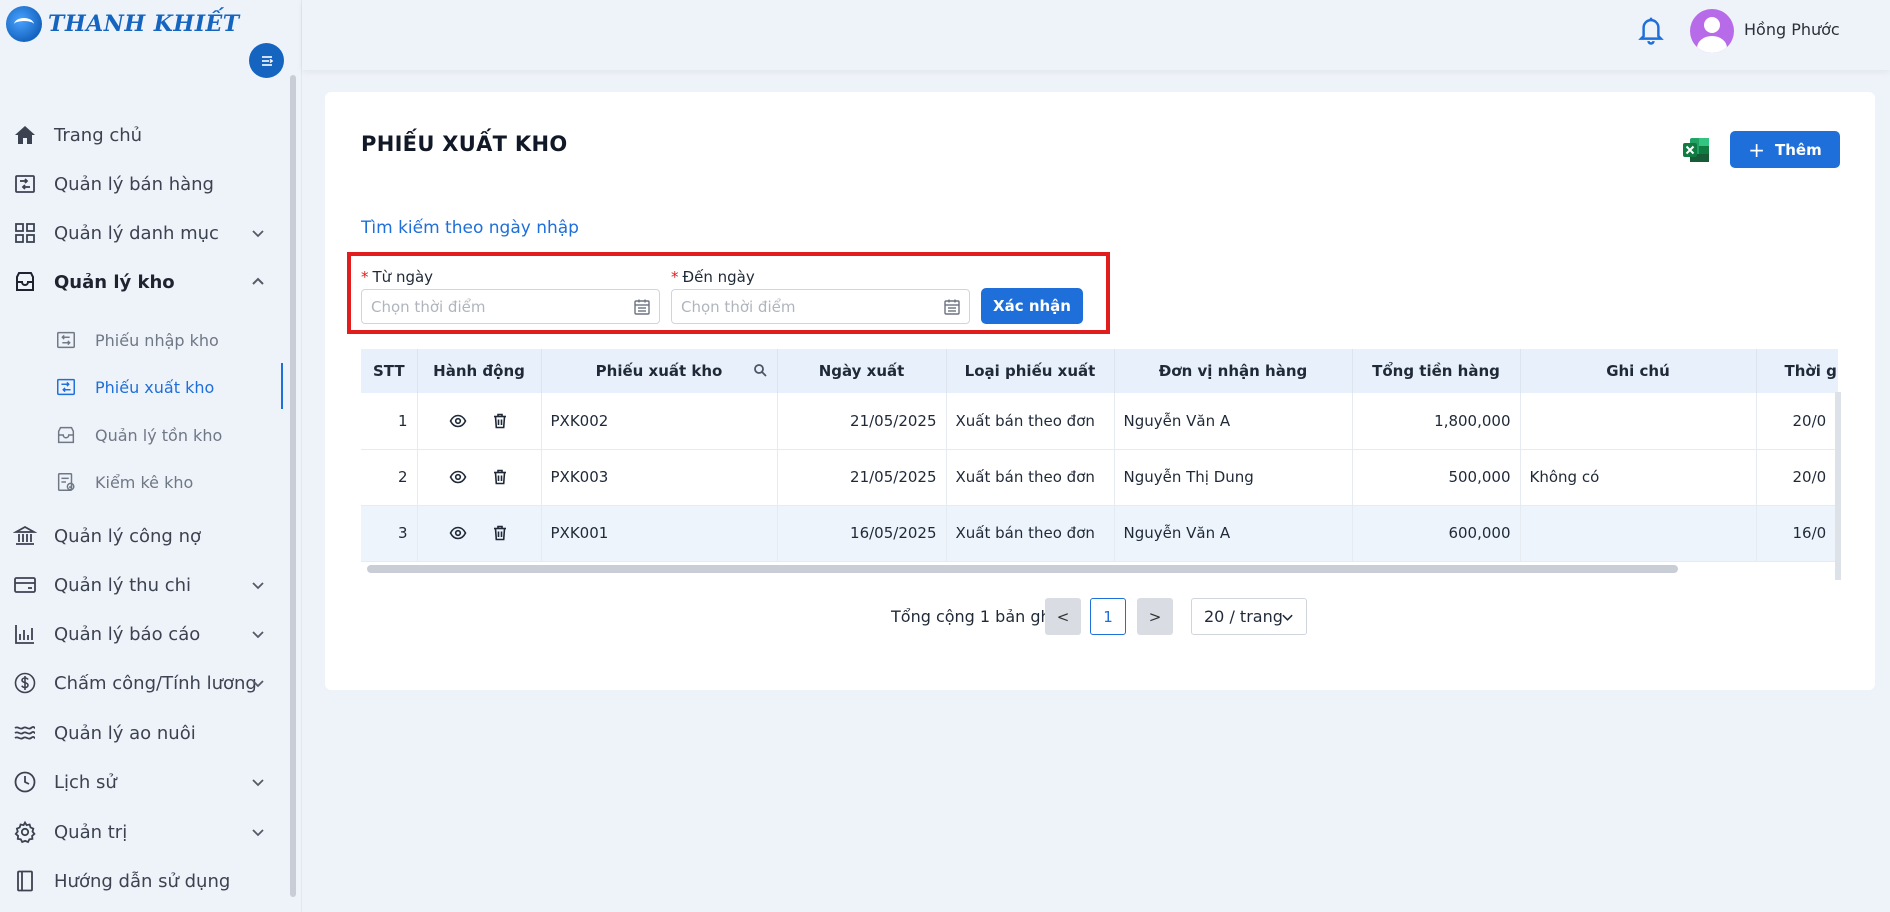 This screenshot has height=912, width=1890. I want to click on sidebar-item-income-expense: Quản lý thu chi, so click(142, 585).